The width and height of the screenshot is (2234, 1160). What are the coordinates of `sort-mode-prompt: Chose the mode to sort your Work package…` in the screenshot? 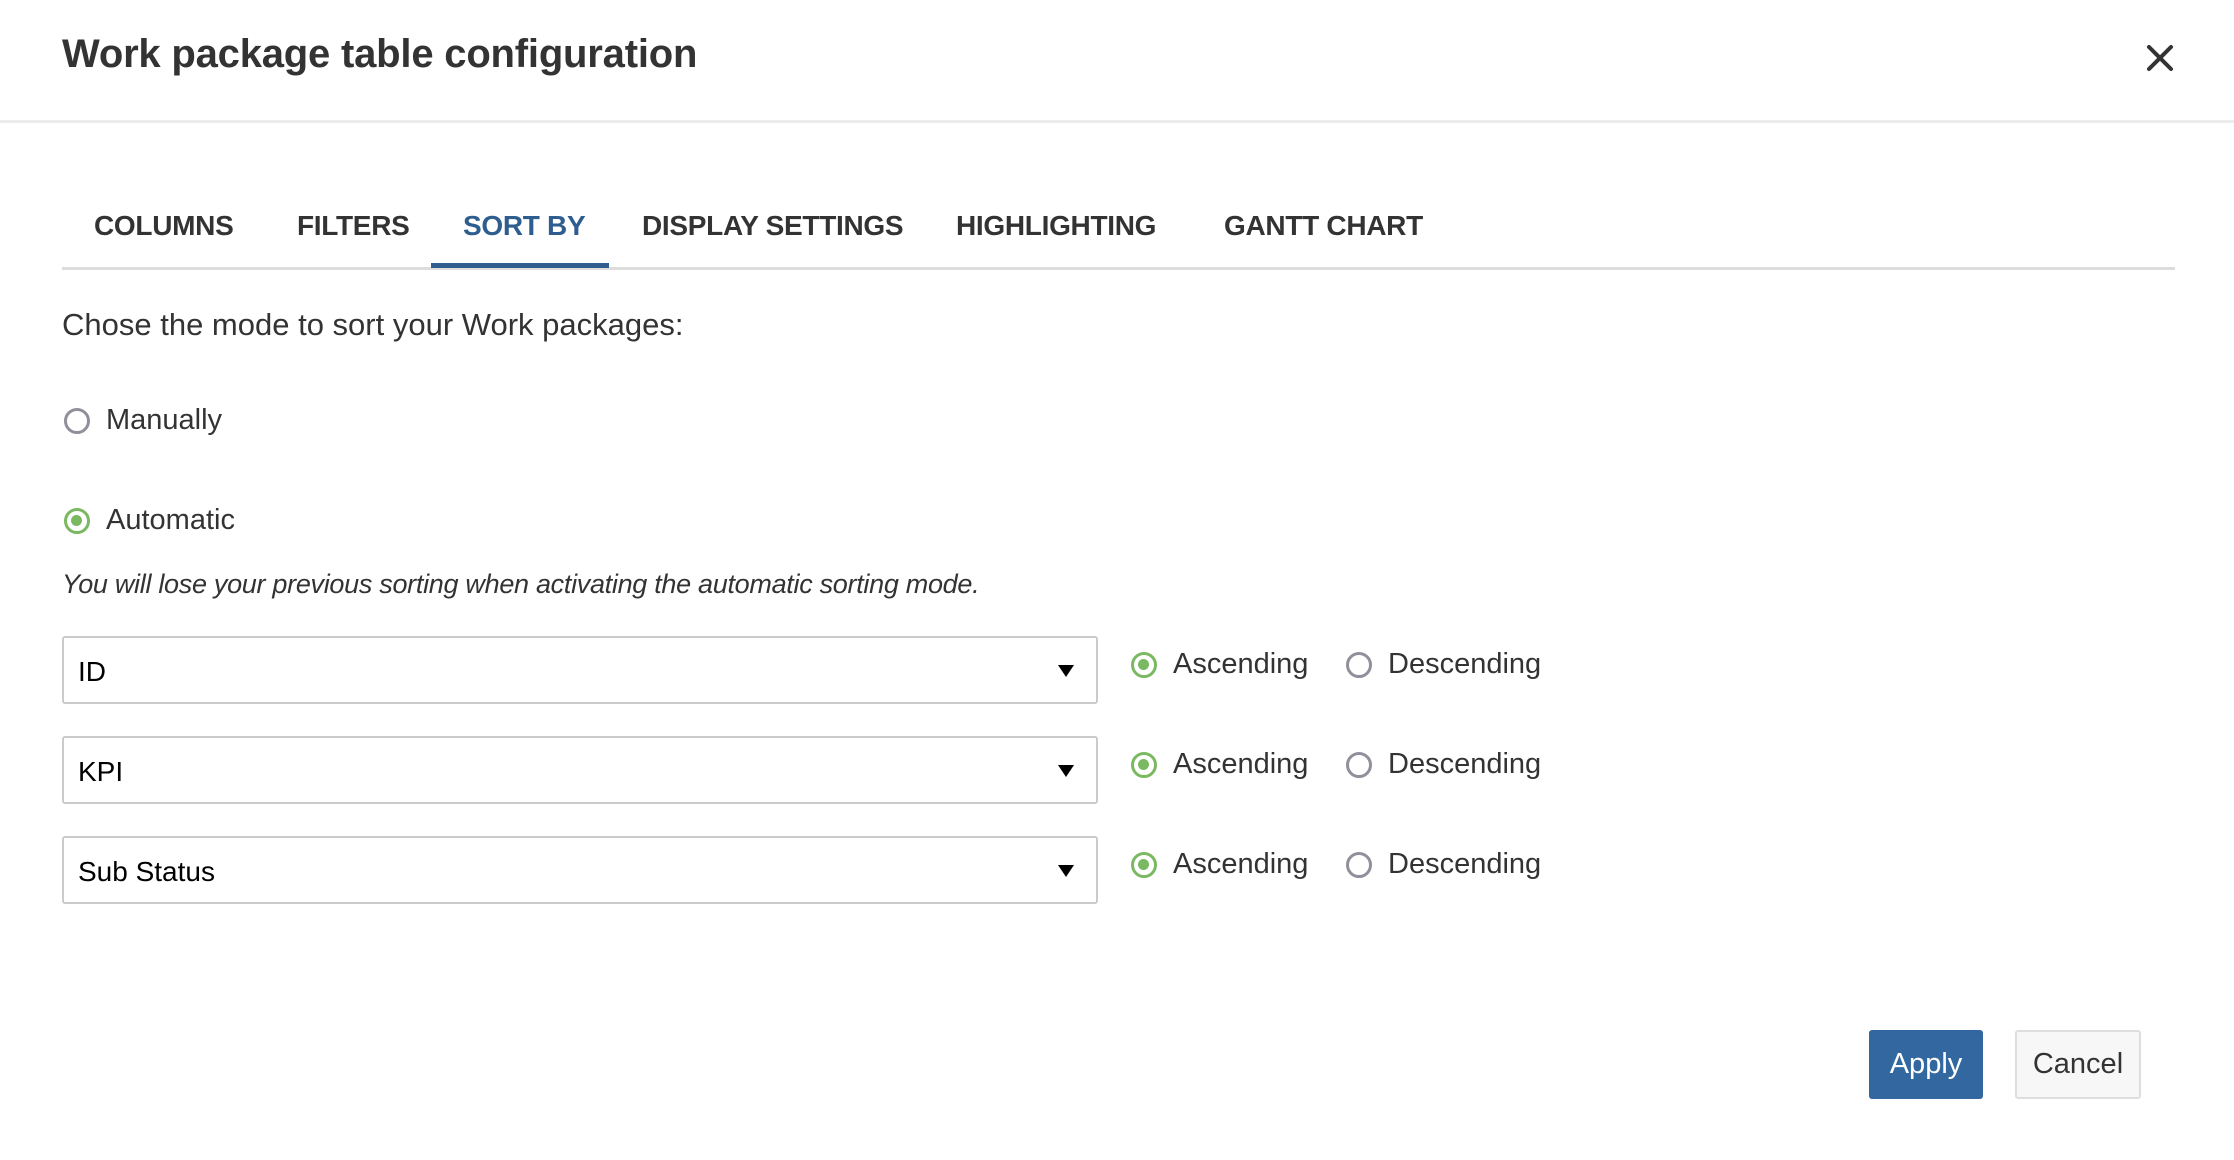 It's located at (373, 324).